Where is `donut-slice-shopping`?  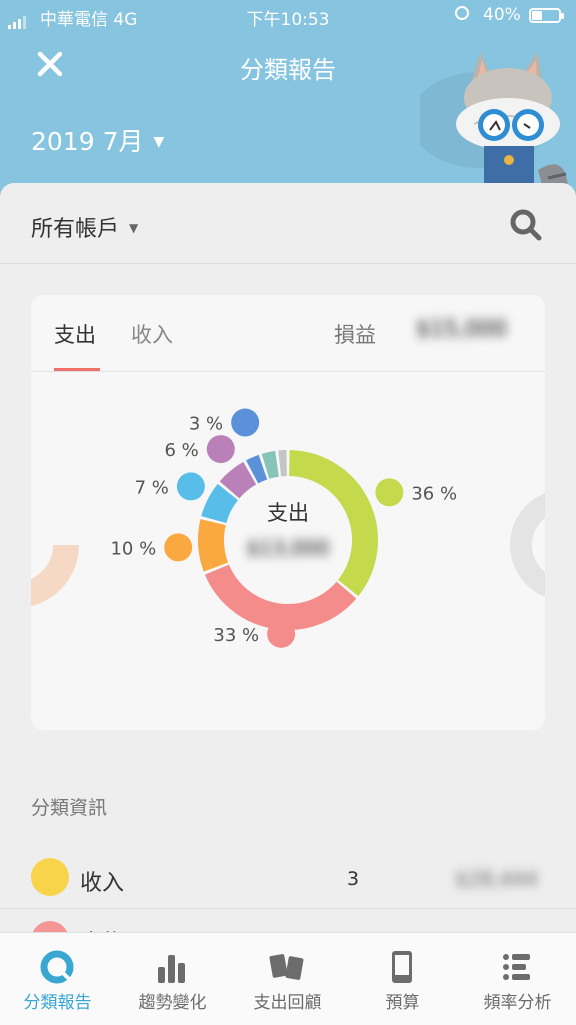
donut-slice-shopping is located at coordinates (240, 481).